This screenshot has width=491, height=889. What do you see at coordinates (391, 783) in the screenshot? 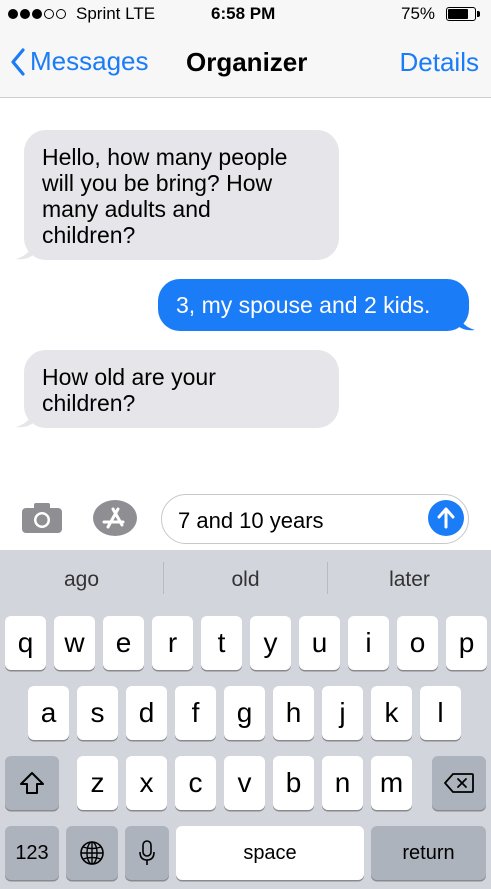
I see `key-m: m` at bounding box center [391, 783].